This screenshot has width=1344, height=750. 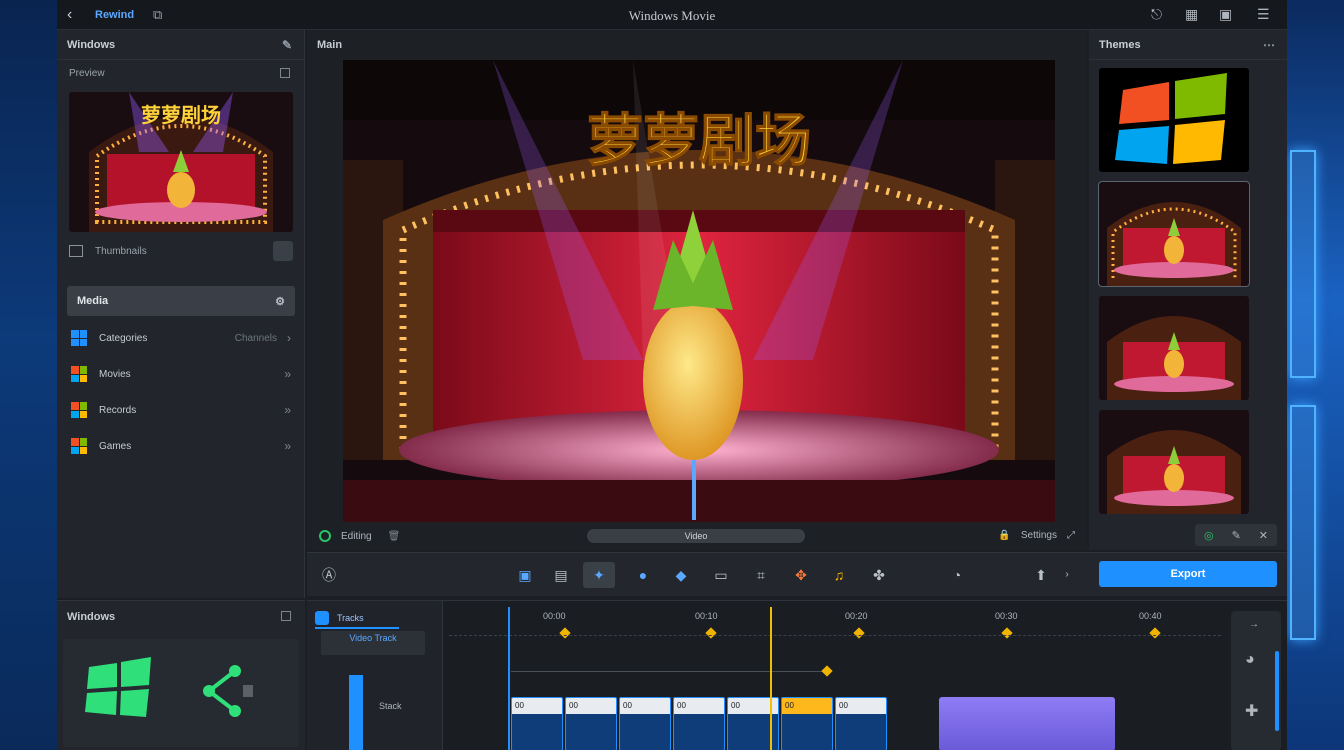 I want to click on more-icon: ⋯, so click(x=1269, y=45).